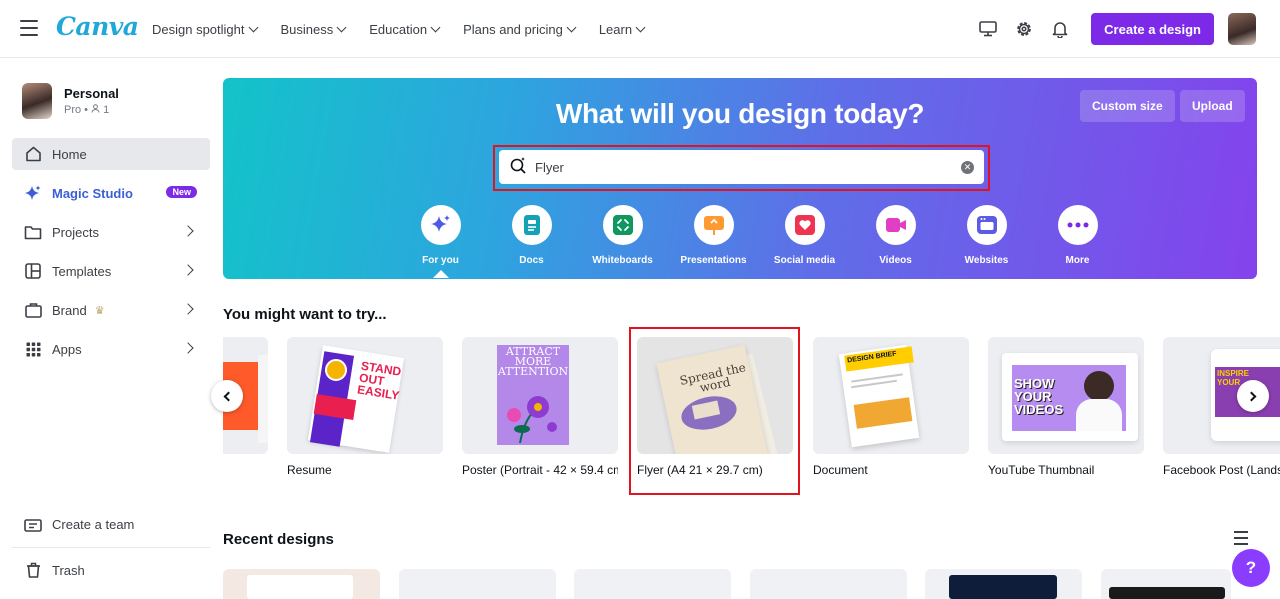 The image size is (1280, 599). What do you see at coordinates (967, 167) in the screenshot?
I see `clear-search-icon: ✕` at bounding box center [967, 167].